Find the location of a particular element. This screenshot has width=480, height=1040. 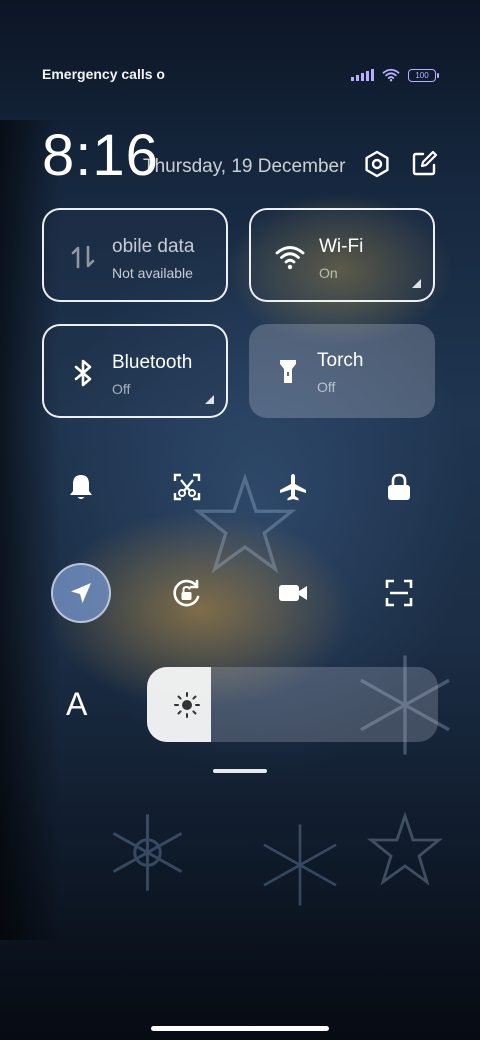

location-icon is located at coordinates (81, 593).